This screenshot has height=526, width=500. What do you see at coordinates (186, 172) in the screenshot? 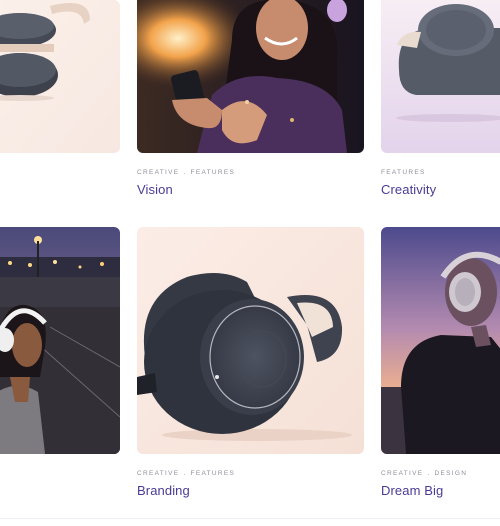
I see `vision-categories: CREATIVE. FEATURES` at bounding box center [186, 172].